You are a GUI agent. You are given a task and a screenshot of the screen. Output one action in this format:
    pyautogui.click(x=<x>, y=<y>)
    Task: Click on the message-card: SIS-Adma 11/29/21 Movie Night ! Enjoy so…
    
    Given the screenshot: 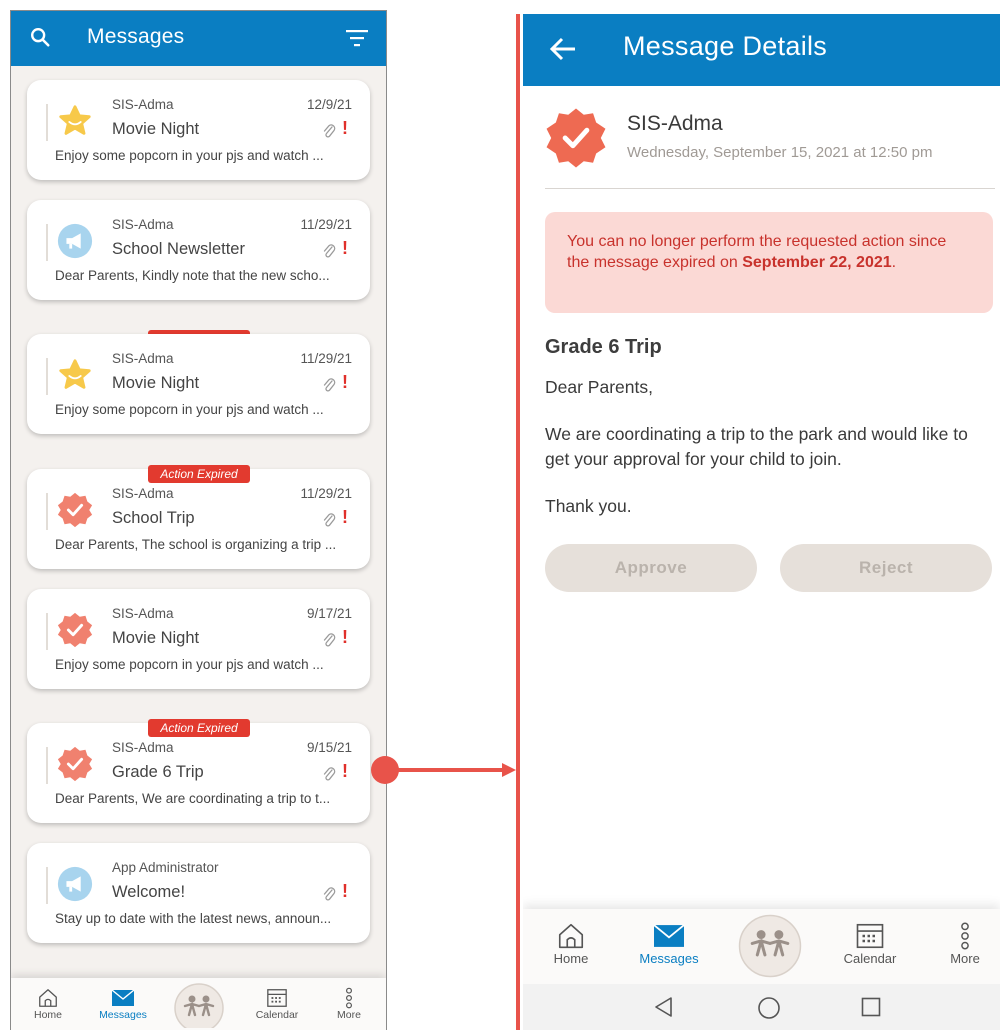 What is the action you would take?
    pyautogui.click(x=198, y=384)
    